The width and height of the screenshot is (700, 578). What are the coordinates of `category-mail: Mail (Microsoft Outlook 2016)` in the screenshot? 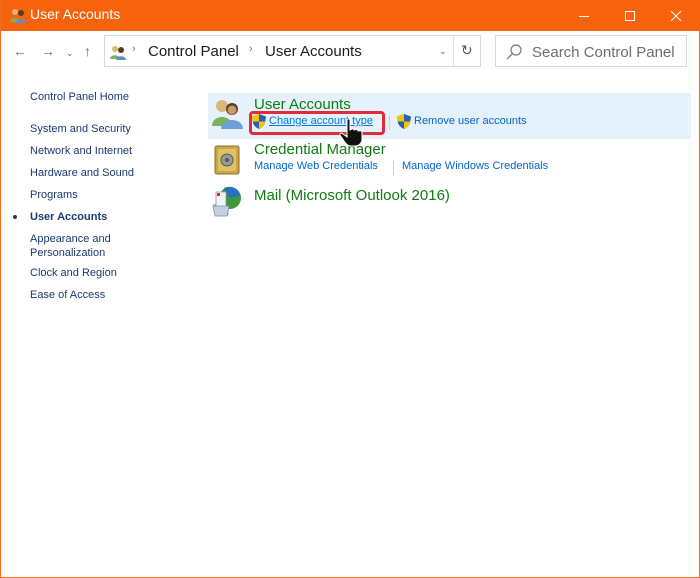 It's located at (449, 202).